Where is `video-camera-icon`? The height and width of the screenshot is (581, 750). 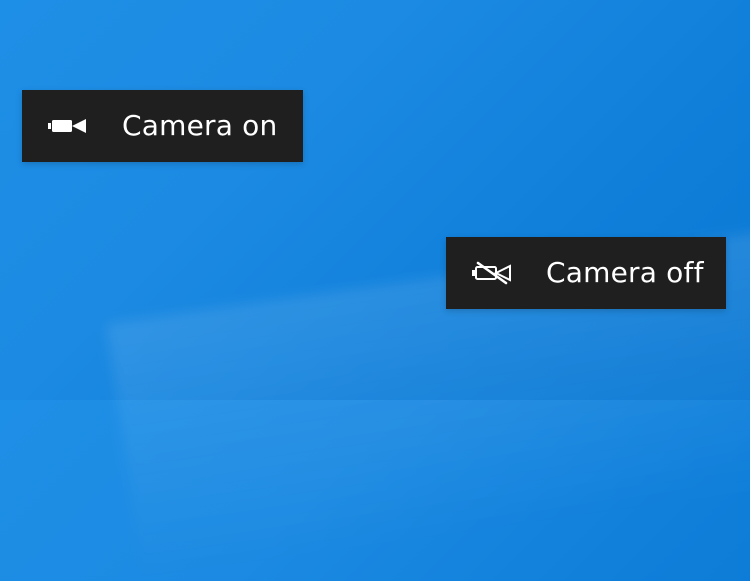 video-camera-icon is located at coordinates (68, 126).